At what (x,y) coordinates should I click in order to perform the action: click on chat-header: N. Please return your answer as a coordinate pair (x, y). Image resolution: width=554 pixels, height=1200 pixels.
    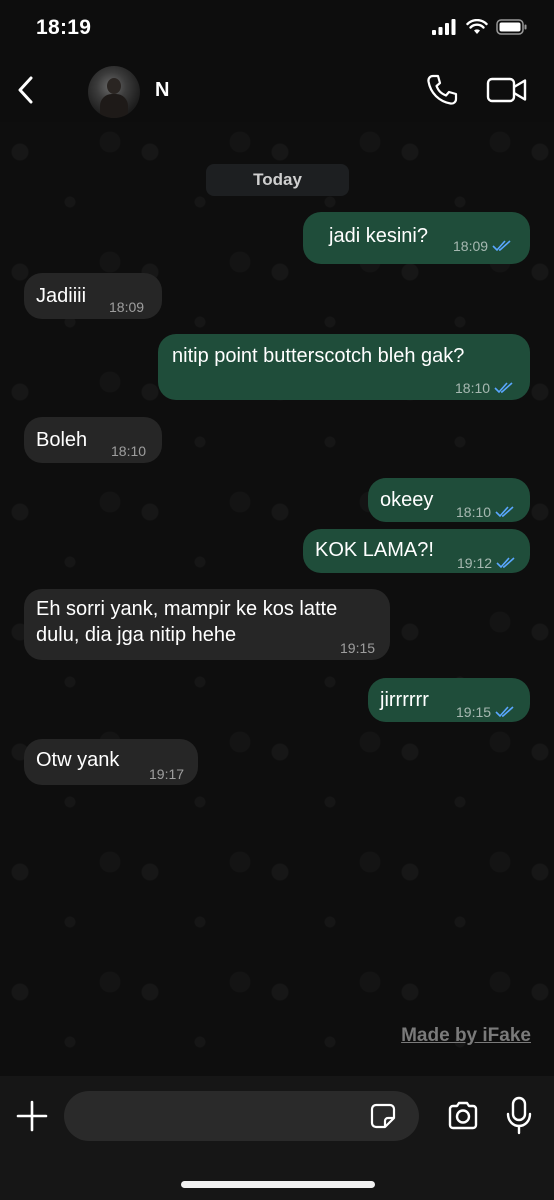
    Looking at the image, I should click on (277, 91).